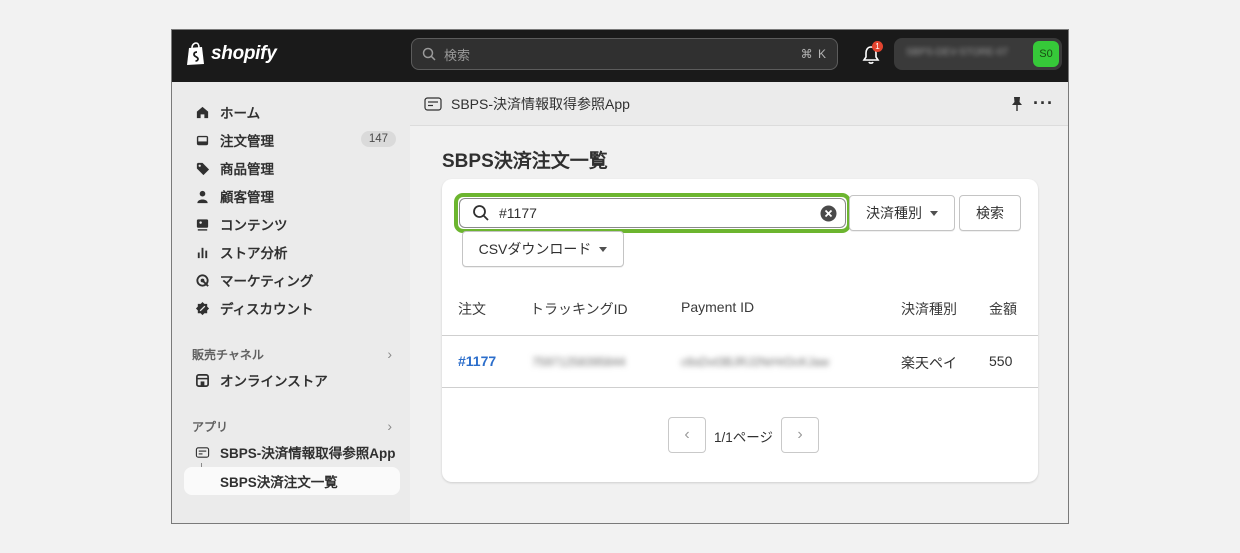  Describe the element at coordinates (240, 113) in the screenshot. I see `sidebar-item-label: ホーム` at that location.